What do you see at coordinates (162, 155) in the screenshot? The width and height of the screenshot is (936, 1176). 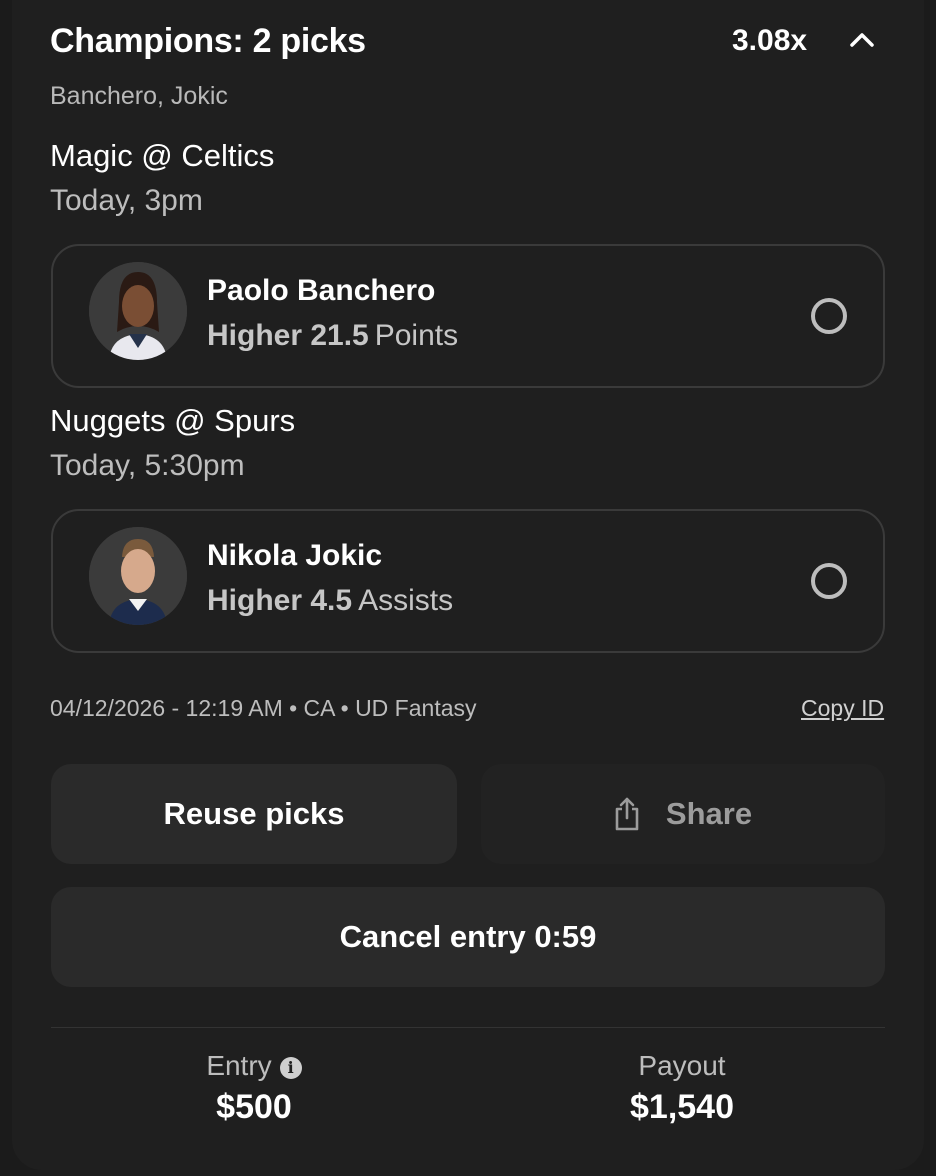 I see `game-matchup: Magic @ Celtics` at bounding box center [162, 155].